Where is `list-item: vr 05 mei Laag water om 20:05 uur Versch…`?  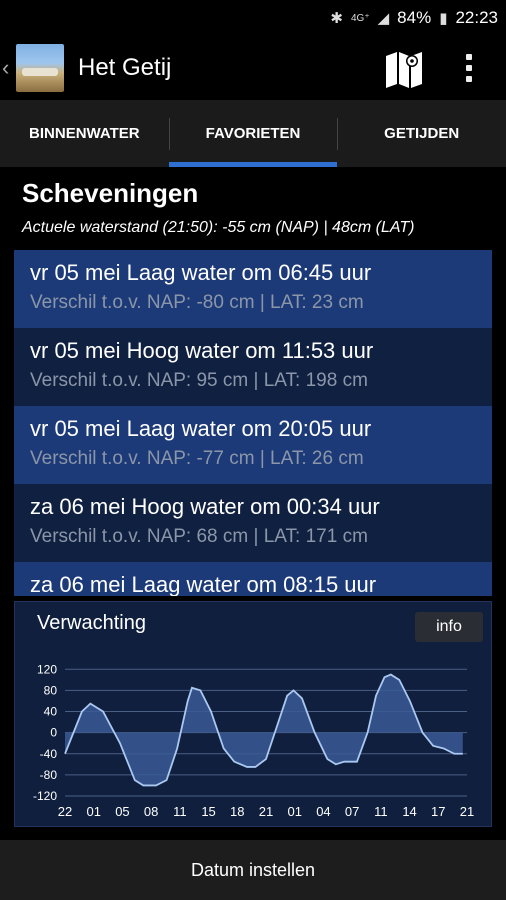
list-item: vr 05 mei Laag water om 20:05 uur Versch… is located at coordinates (253, 445).